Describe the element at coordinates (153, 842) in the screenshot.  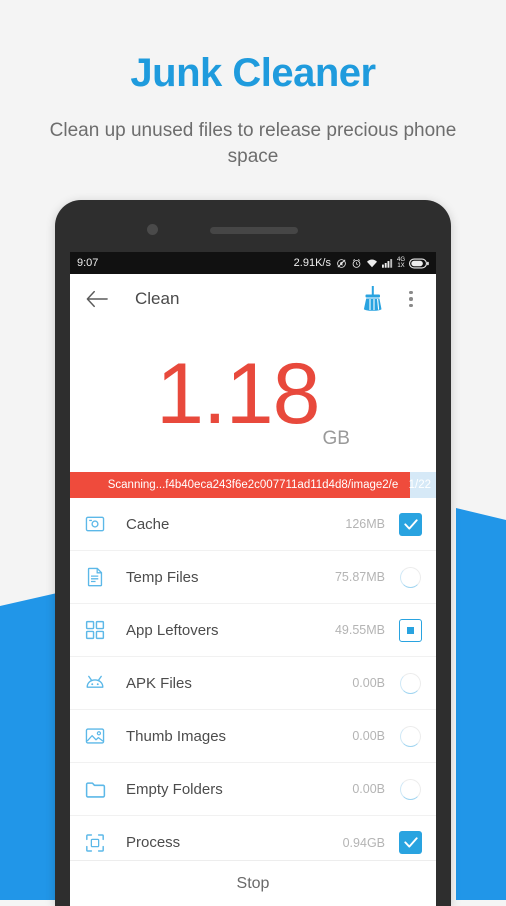
I see `list-item-label: Process` at that location.